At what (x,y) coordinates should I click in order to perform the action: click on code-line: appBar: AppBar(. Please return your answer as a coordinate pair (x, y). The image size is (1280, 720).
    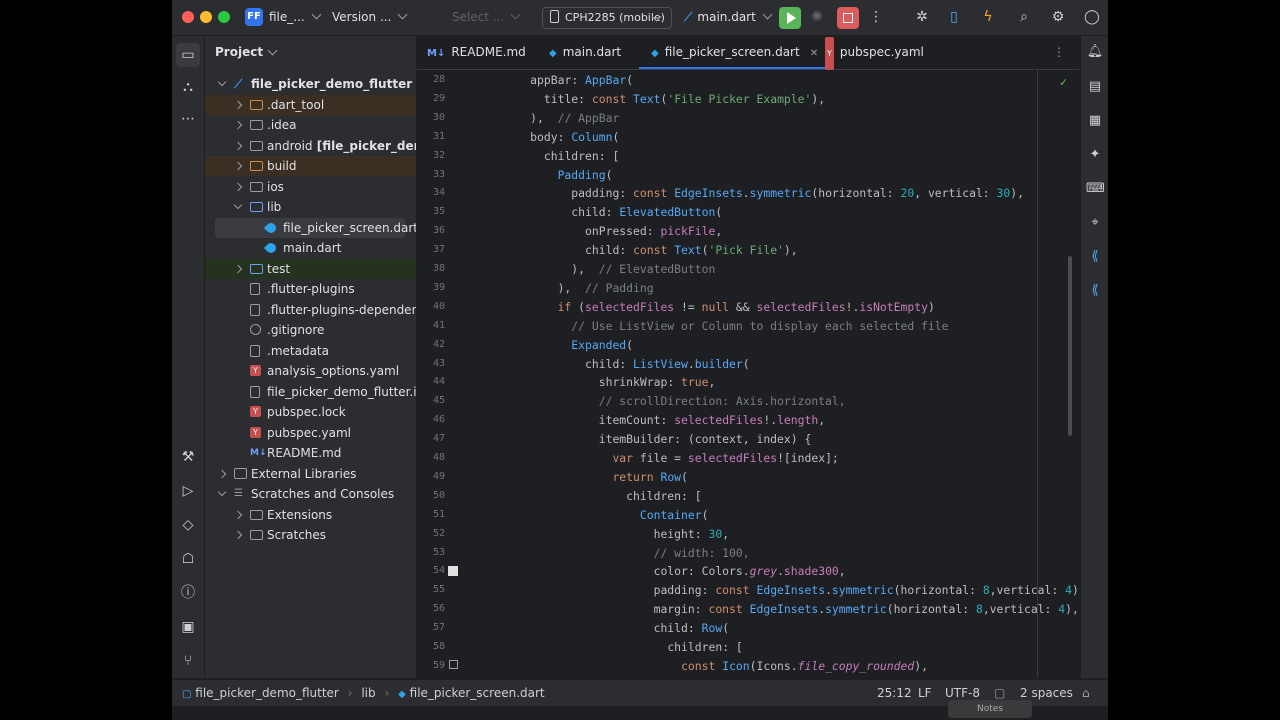
    Looking at the image, I should click on (561, 80).